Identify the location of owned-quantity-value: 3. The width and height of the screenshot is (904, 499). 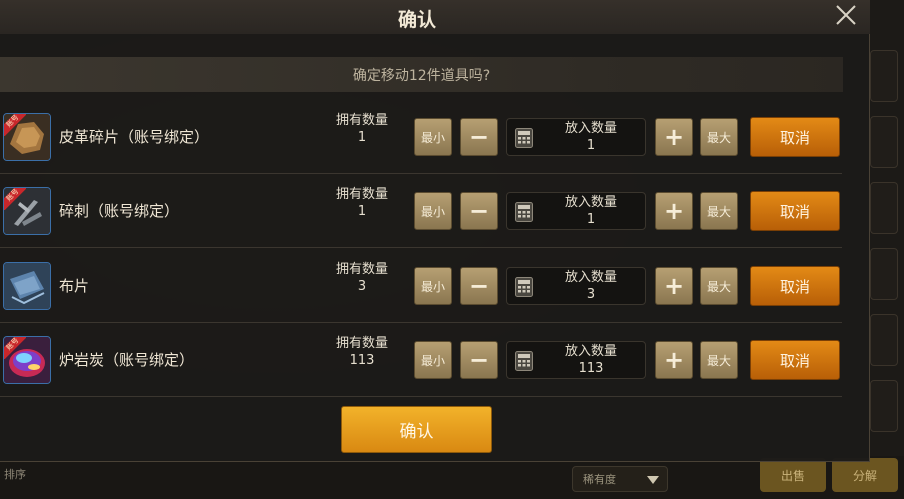
(362, 286).